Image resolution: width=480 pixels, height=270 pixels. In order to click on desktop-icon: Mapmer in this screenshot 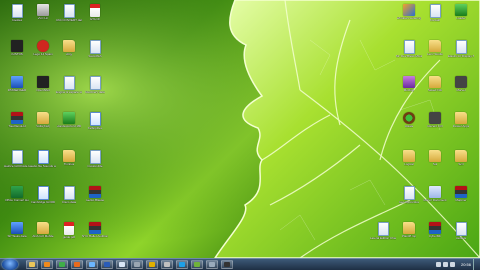, I will do `click(461, 194)`.